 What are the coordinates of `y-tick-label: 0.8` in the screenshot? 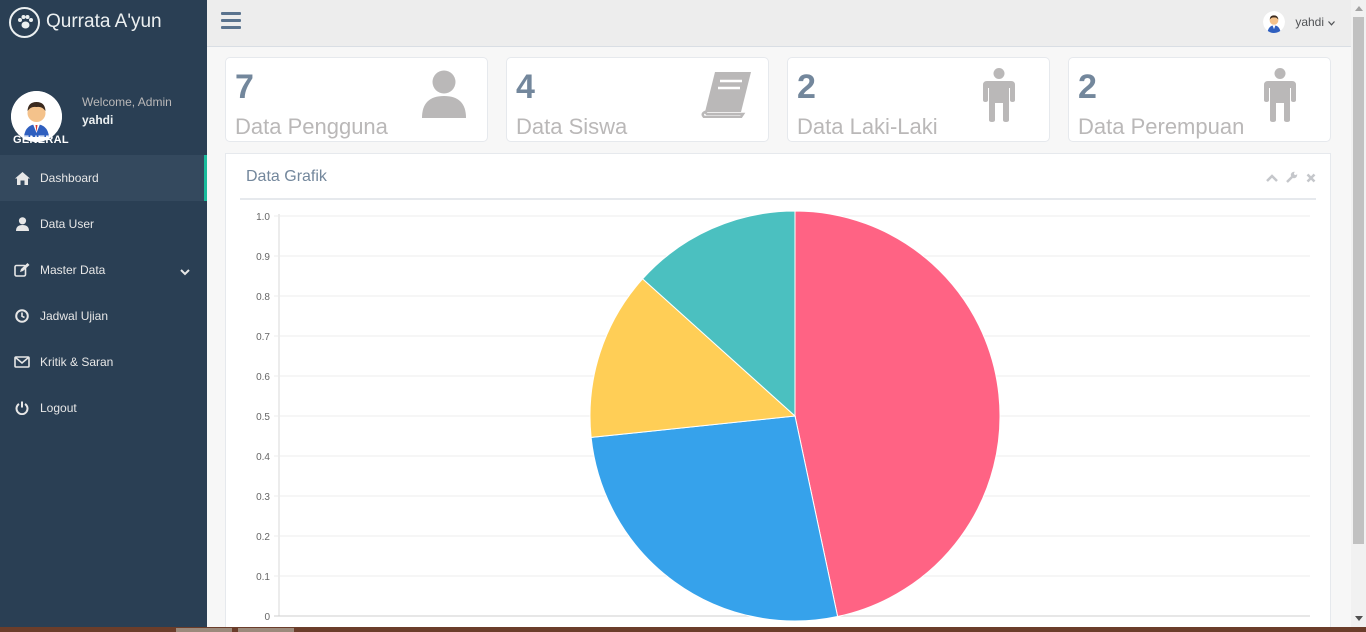 It's located at (263, 297).